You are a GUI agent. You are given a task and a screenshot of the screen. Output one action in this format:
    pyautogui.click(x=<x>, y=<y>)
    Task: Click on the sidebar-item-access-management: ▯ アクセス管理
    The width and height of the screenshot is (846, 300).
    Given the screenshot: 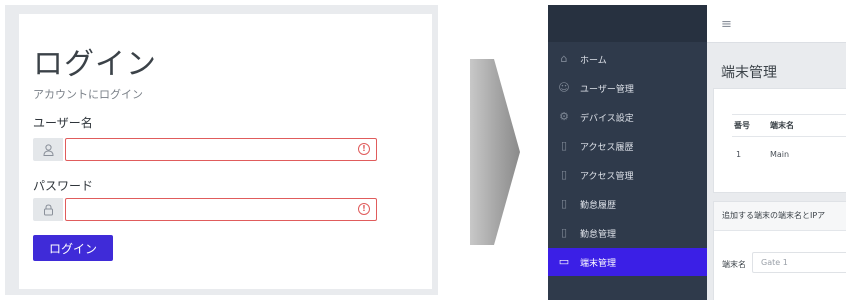 What is the action you would take?
    pyautogui.click(x=627, y=175)
    